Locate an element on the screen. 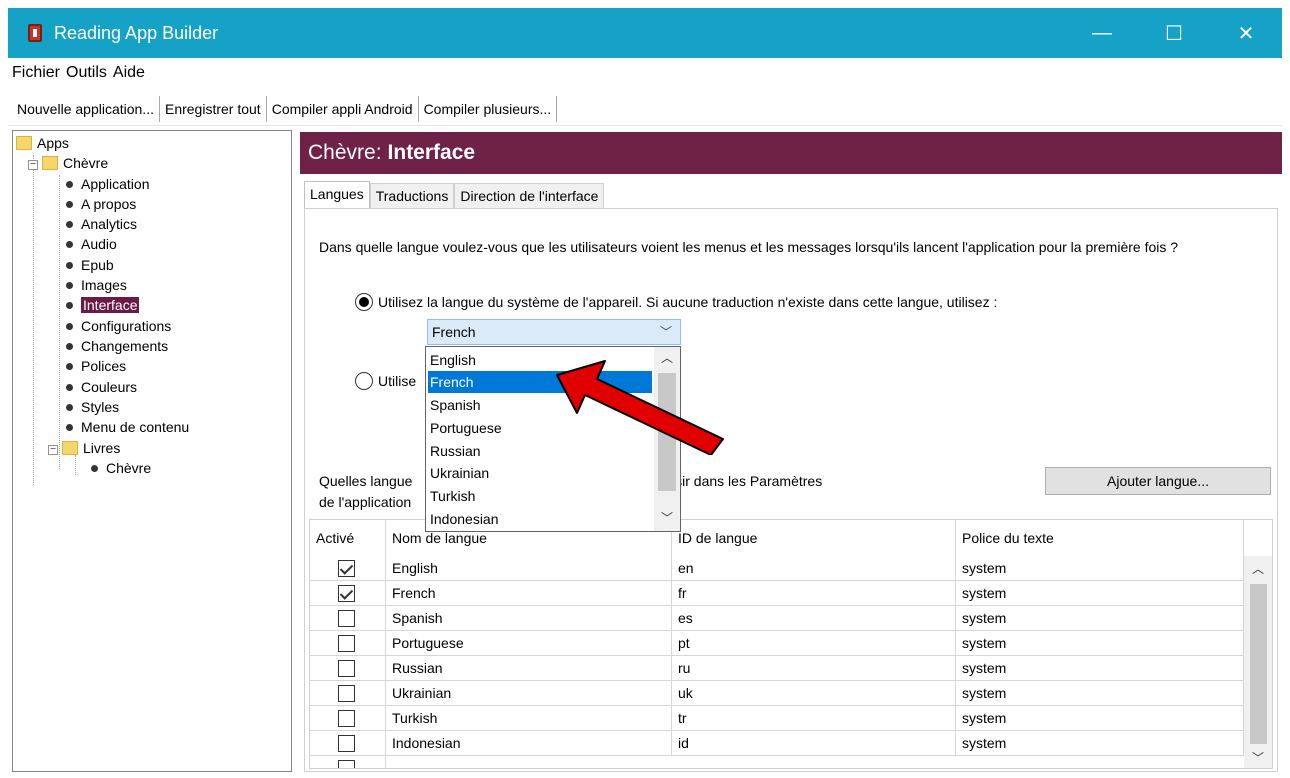 This screenshot has height=778, width=1290. tree-item-interface: Interface is located at coordinates (103, 305).